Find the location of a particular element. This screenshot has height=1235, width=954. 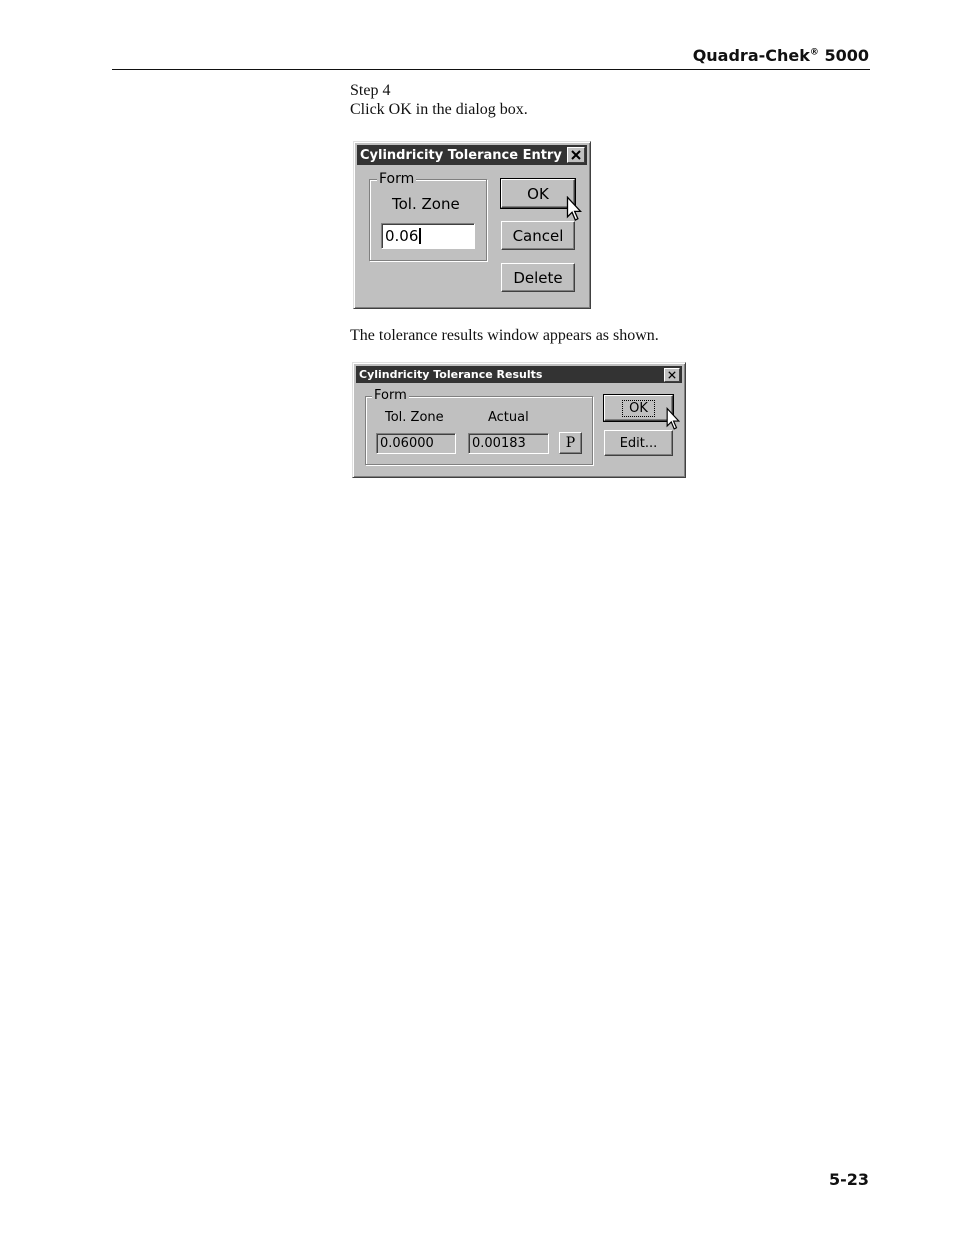

results-tol-zone-value: 0.06000 is located at coordinates (407, 443).